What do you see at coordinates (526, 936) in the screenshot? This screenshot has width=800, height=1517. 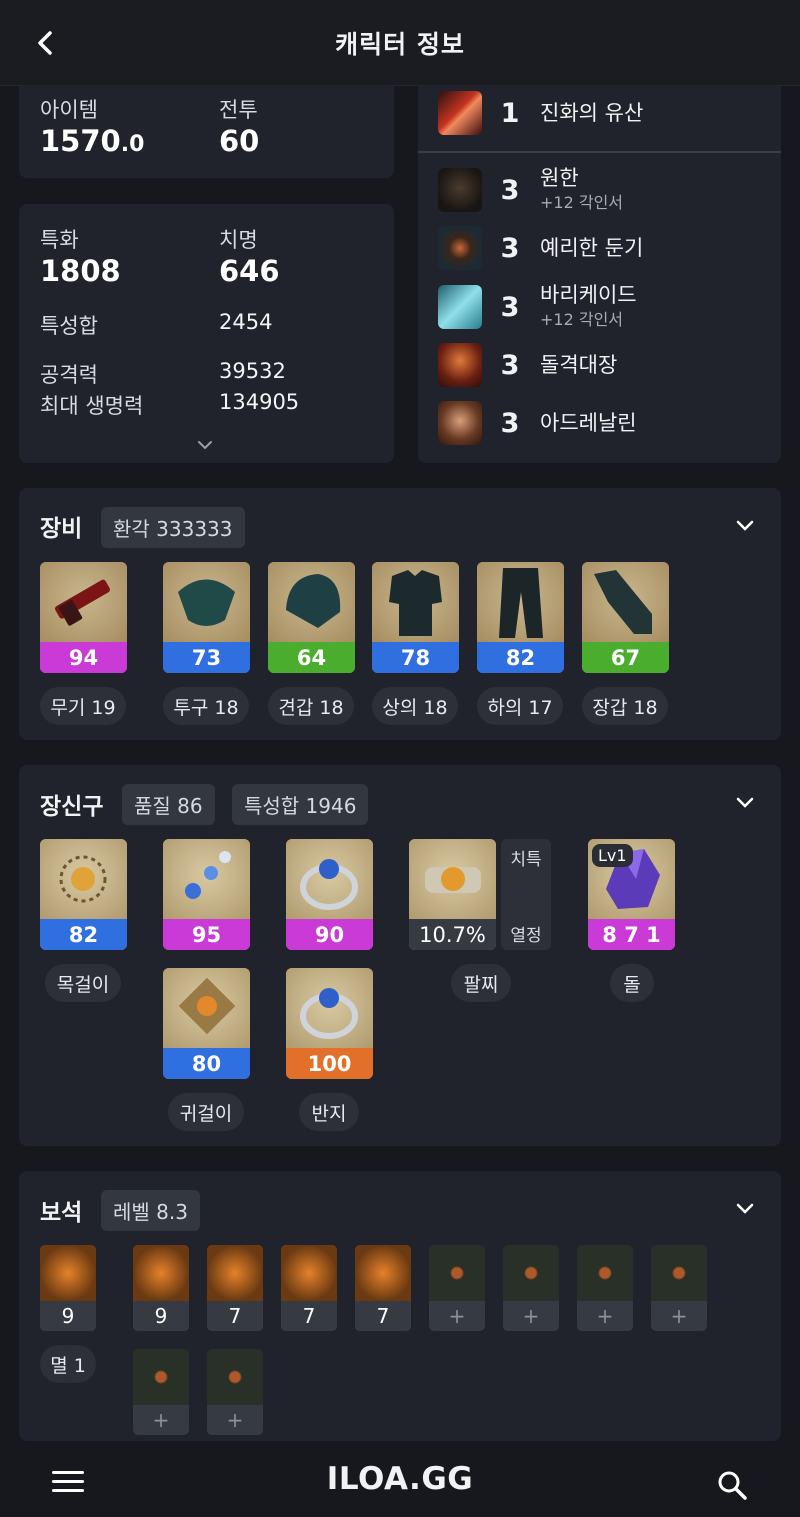 I see `bracelet-stat-2: 열정` at bounding box center [526, 936].